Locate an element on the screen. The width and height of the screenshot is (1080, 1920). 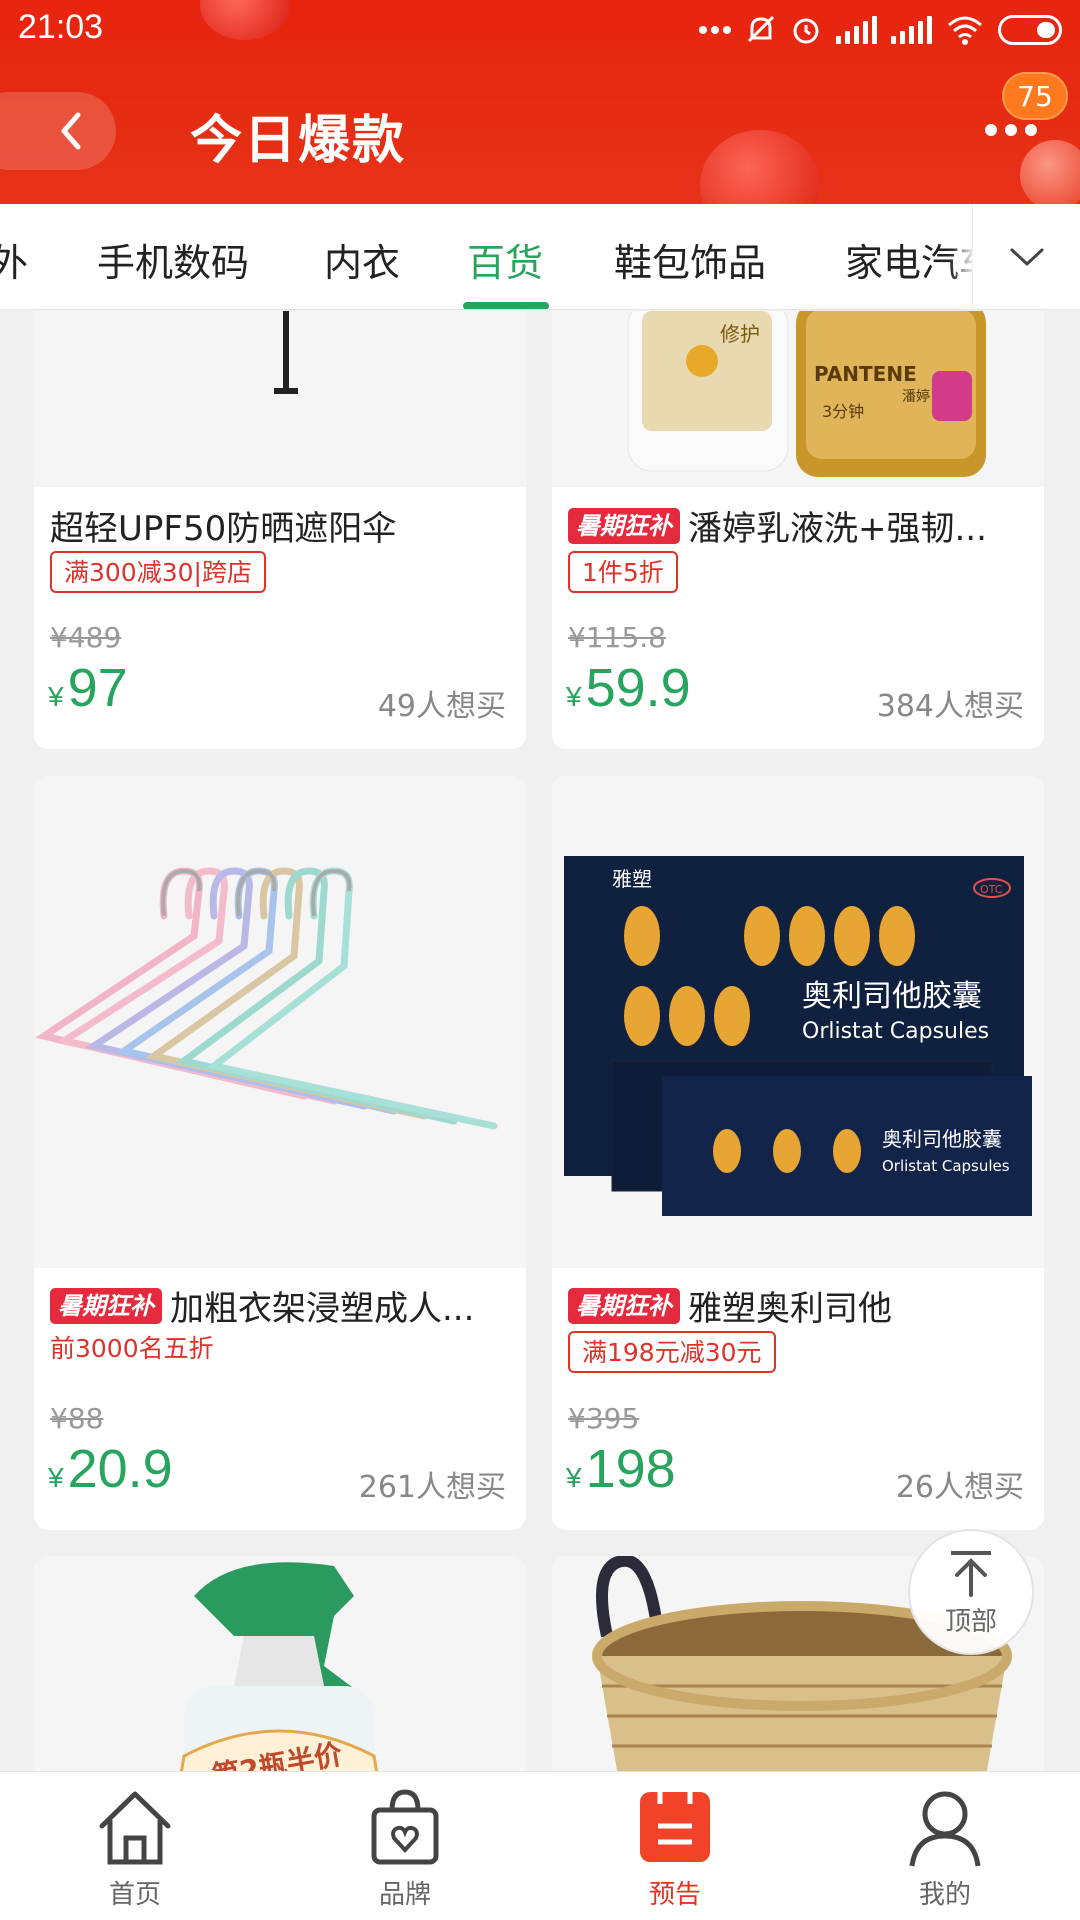
want-count: 49人想买 is located at coordinates (441, 706).